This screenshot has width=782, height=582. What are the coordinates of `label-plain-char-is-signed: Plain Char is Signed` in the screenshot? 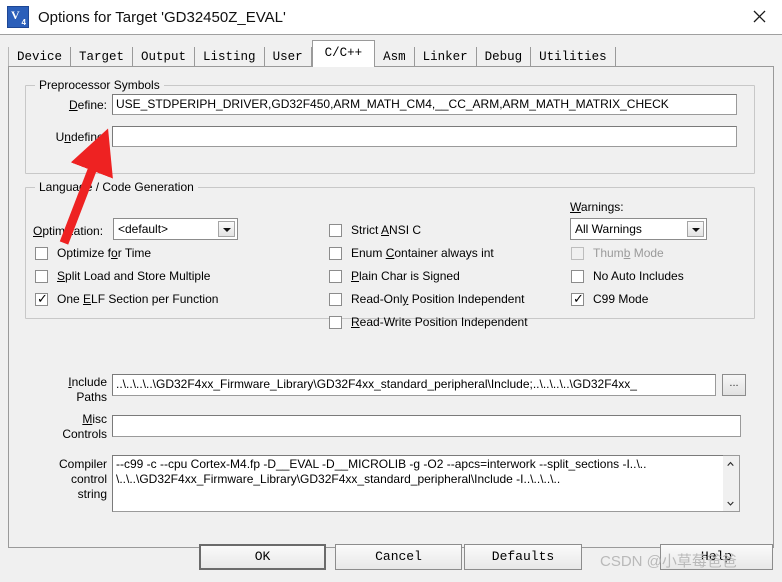 It's located at (405, 276).